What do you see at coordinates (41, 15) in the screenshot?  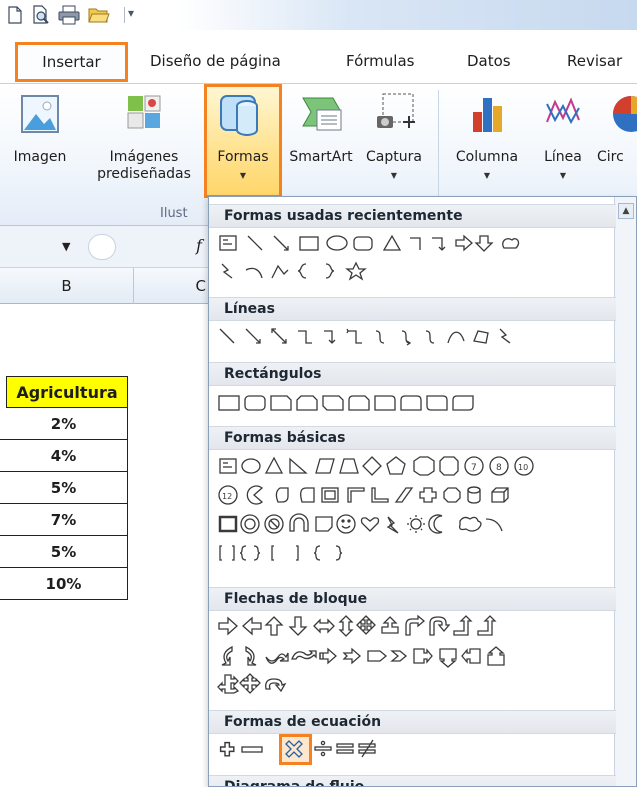 I see `print-preview-icon` at bounding box center [41, 15].